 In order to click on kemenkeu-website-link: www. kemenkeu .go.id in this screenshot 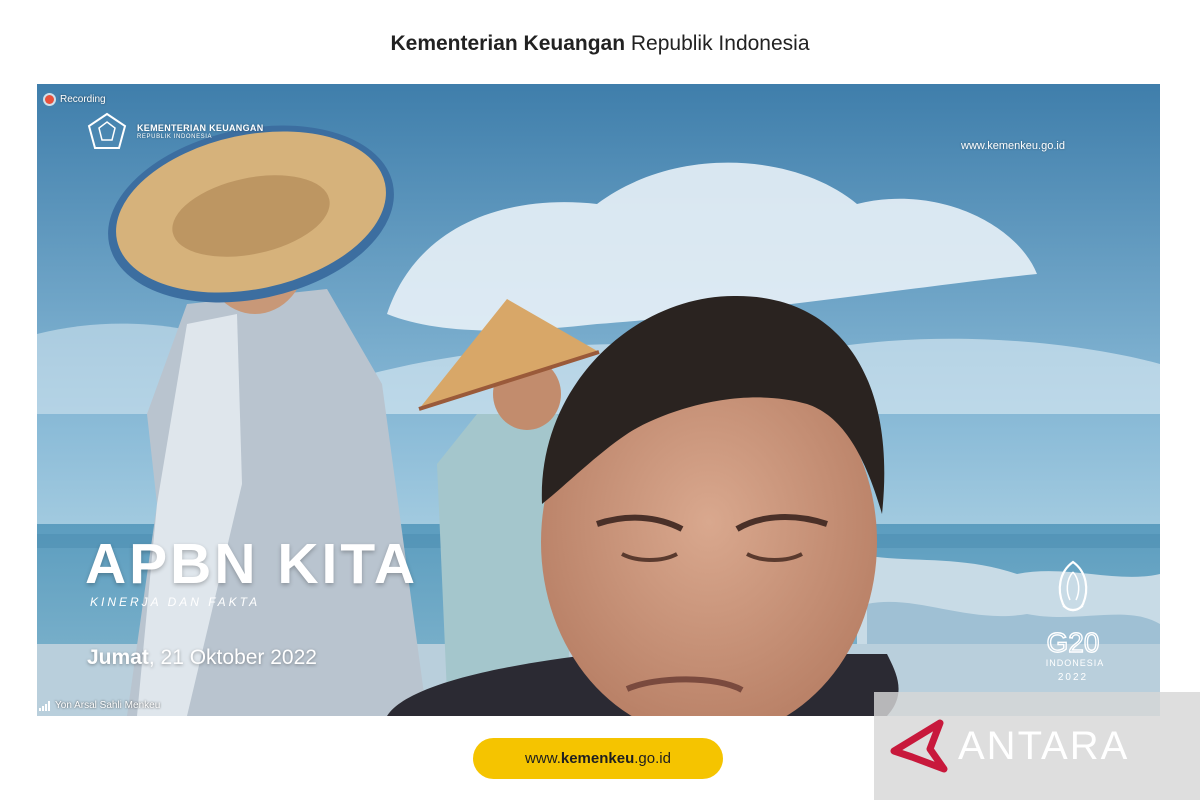, I will do `click(598, 758)`.